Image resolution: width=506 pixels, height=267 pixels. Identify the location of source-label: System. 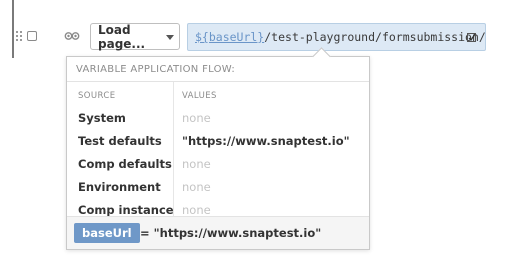
(102, 118).